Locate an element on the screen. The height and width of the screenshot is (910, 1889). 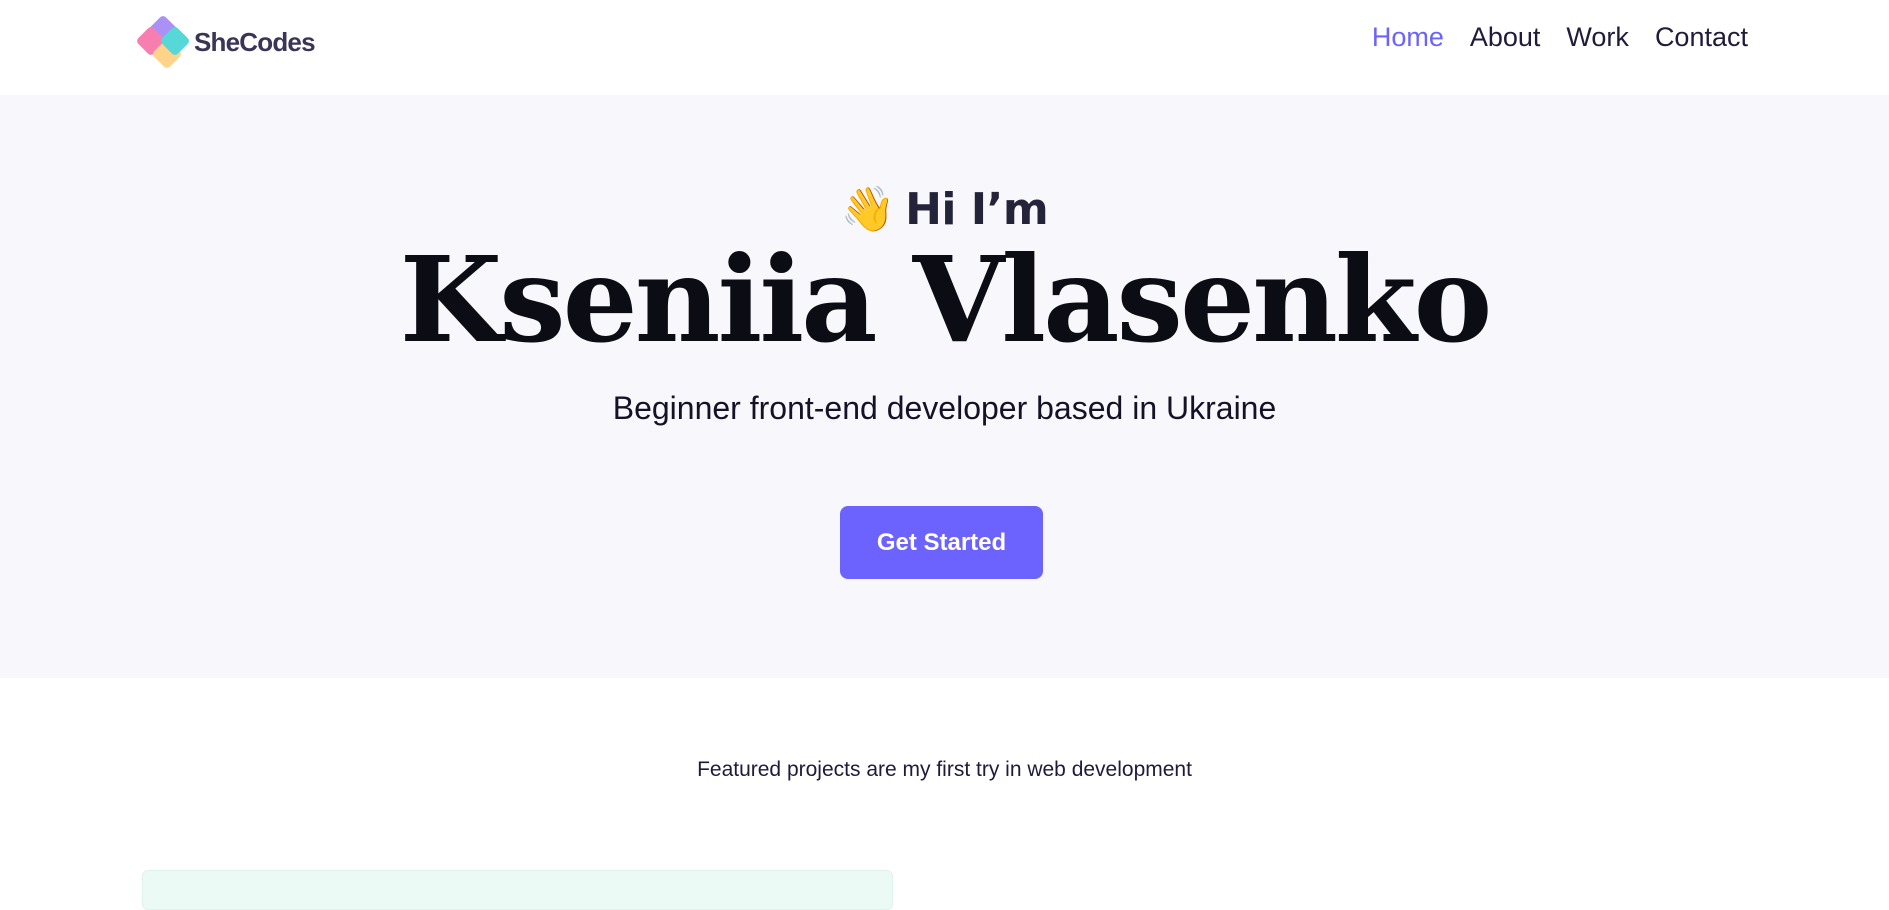
nav-link-work: Work is located at coordinates (1597, 37).